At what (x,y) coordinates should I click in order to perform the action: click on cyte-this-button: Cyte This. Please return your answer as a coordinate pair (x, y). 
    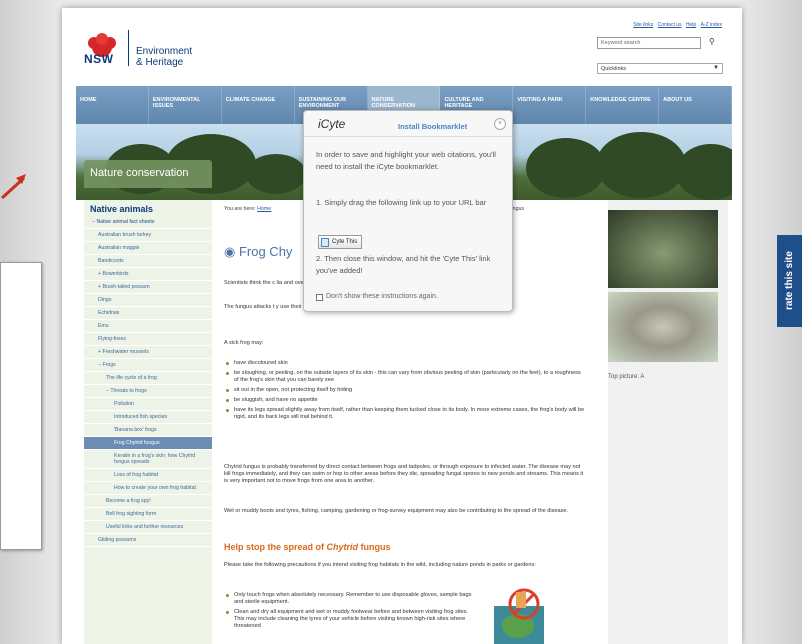
    Looking at the image, I should click on (340, 242).